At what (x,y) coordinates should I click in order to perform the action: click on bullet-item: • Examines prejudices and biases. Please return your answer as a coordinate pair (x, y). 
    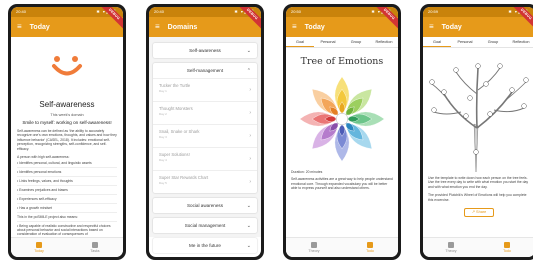
    Looking at the image, I should click on (67, 191).